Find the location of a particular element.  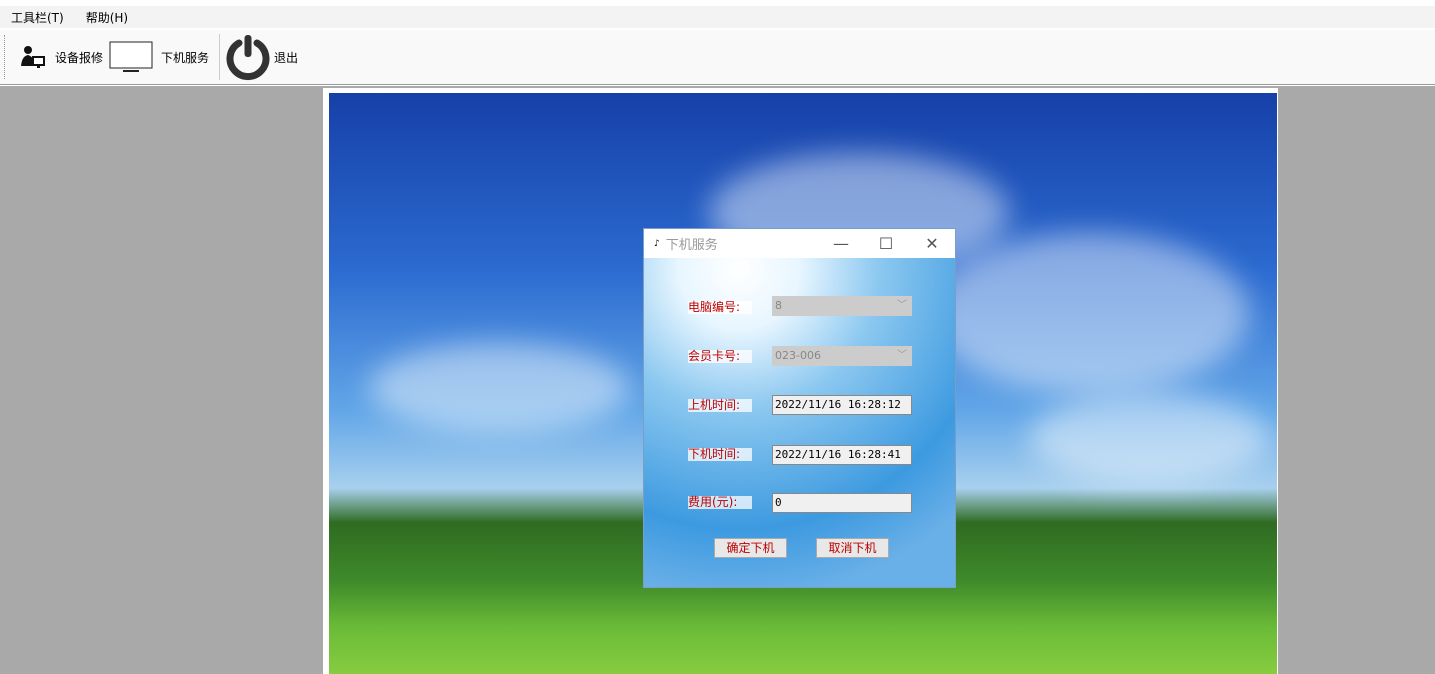

pc-number-select: 8 ﹀ is located at coordinates (842, 306).